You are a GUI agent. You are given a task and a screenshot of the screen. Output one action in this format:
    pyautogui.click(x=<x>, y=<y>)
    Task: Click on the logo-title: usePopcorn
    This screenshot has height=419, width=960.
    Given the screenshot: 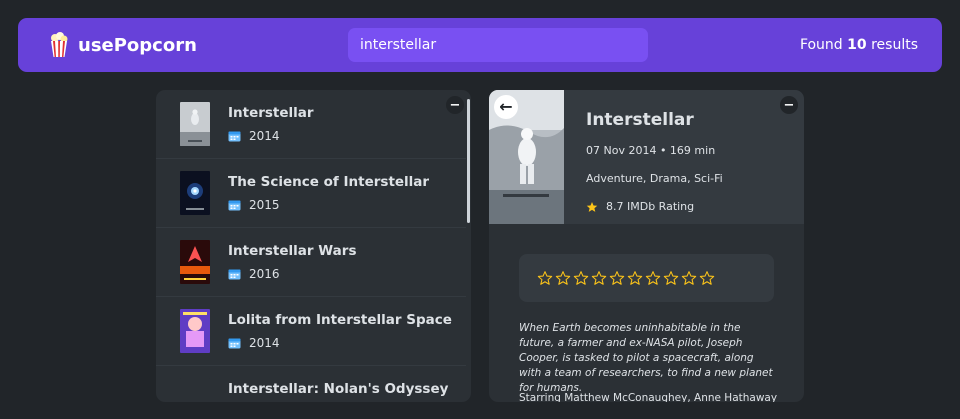 What is the action you would take?
    pyautogui.click(x=137, y=45)
    